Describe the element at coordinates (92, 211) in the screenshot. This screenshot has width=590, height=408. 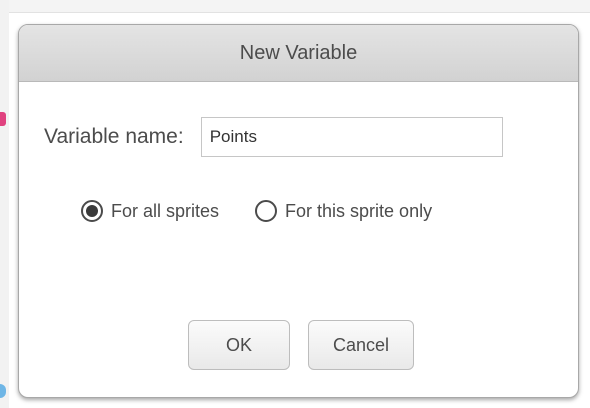
I see `radio-checked-icon` at that location.